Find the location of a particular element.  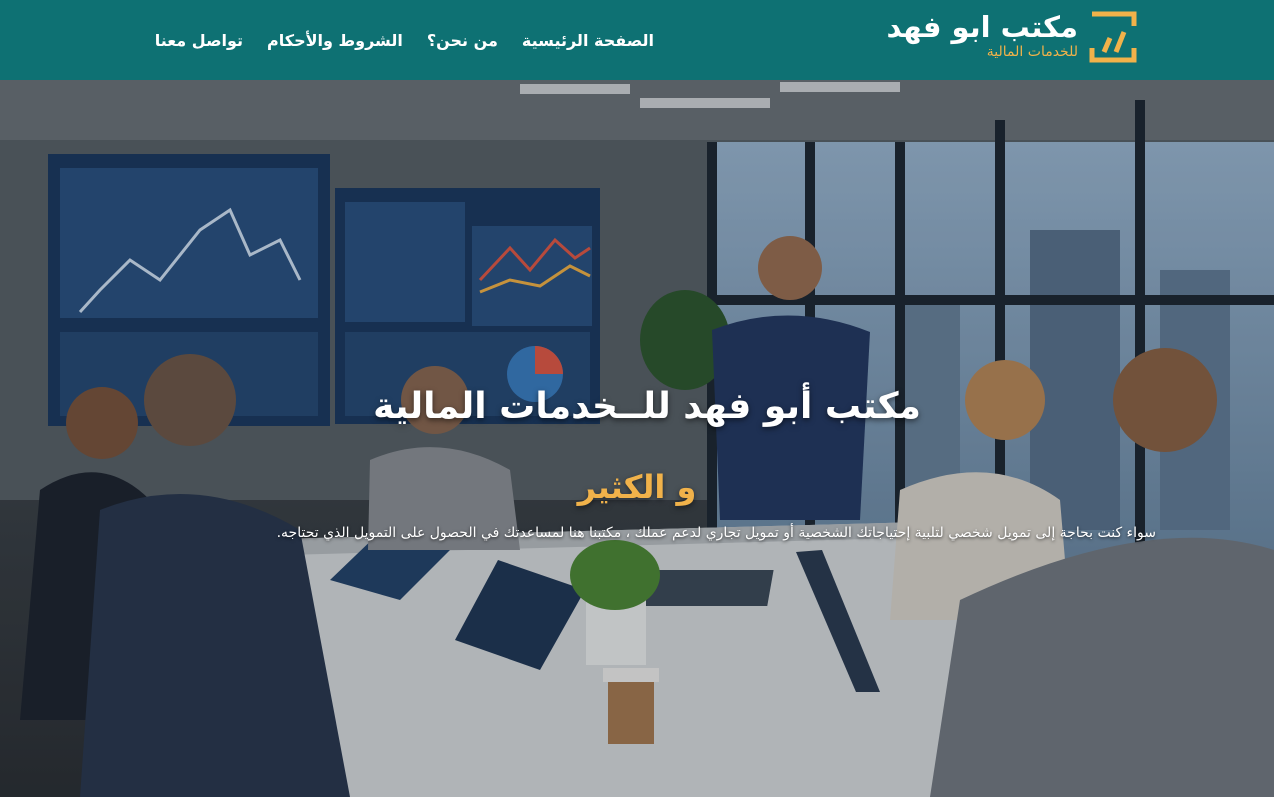

nav-about: من نحن؟ is located at coordinates (462, 41).